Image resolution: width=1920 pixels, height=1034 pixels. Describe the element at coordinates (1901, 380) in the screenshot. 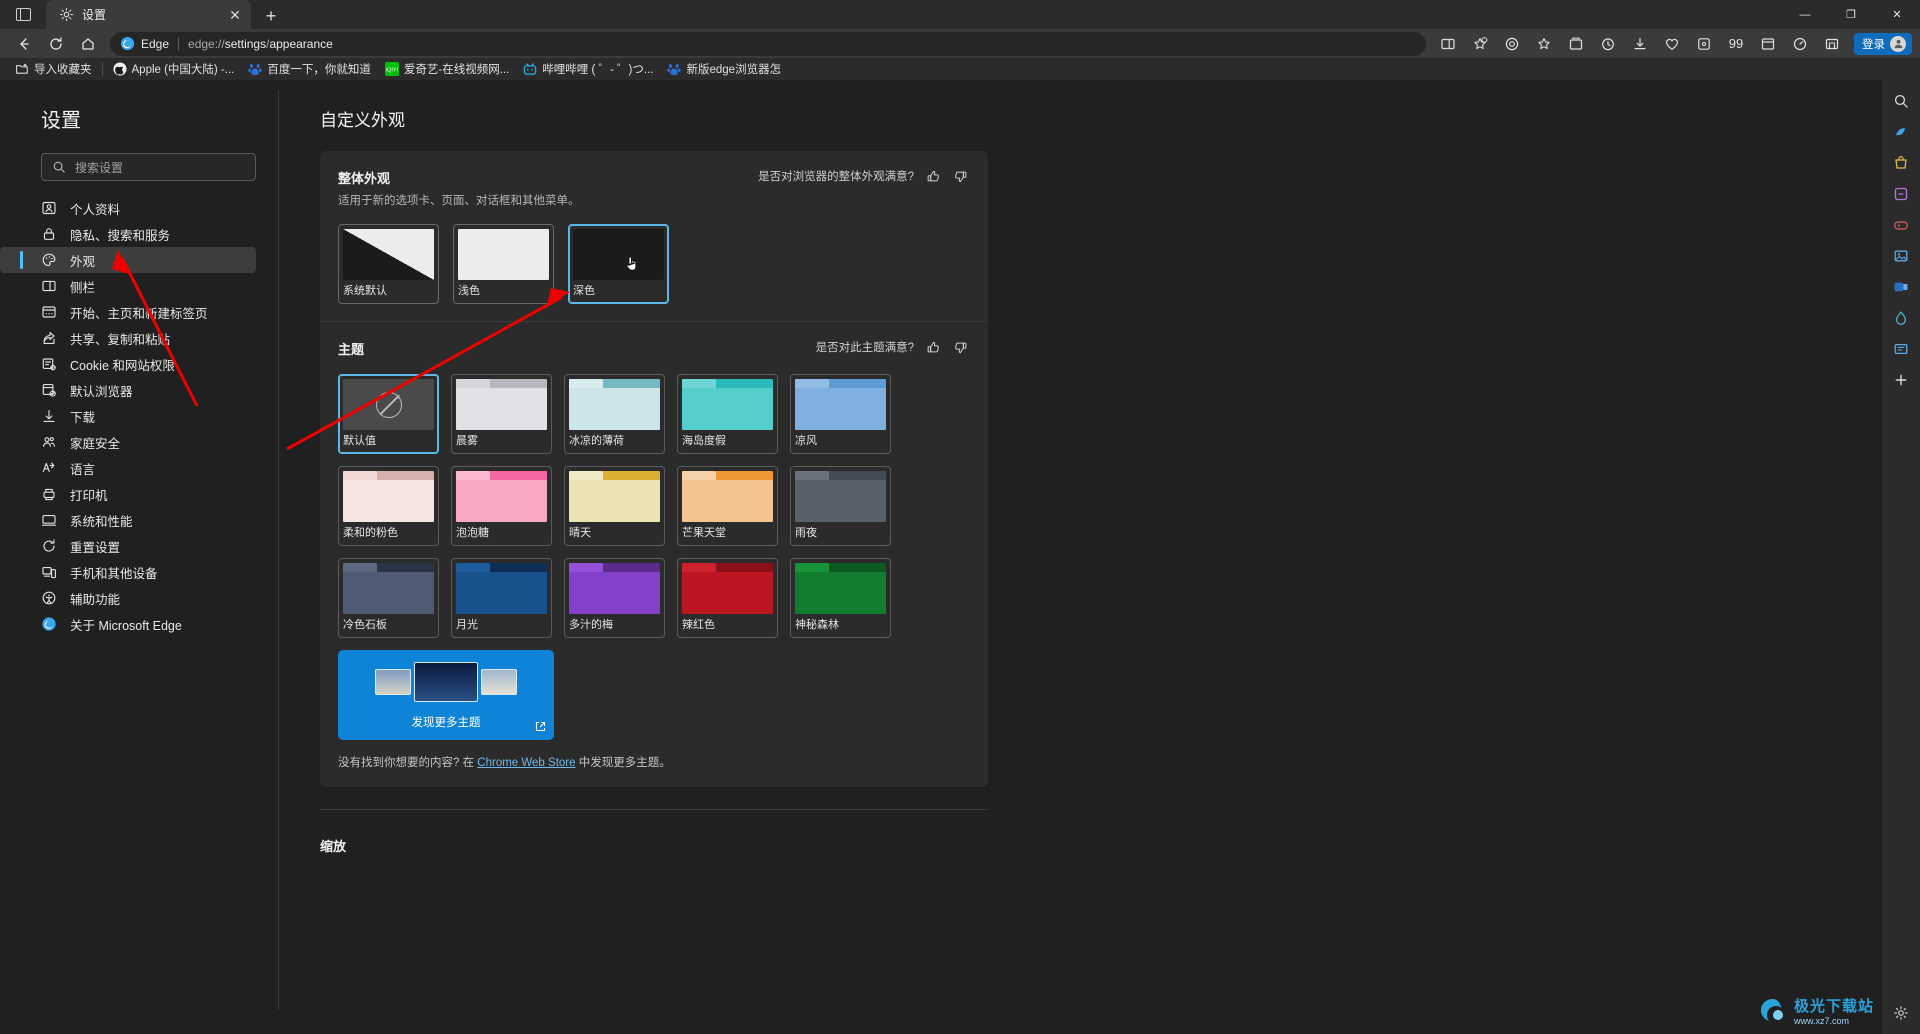

I see `rail-add-icon` at that location.